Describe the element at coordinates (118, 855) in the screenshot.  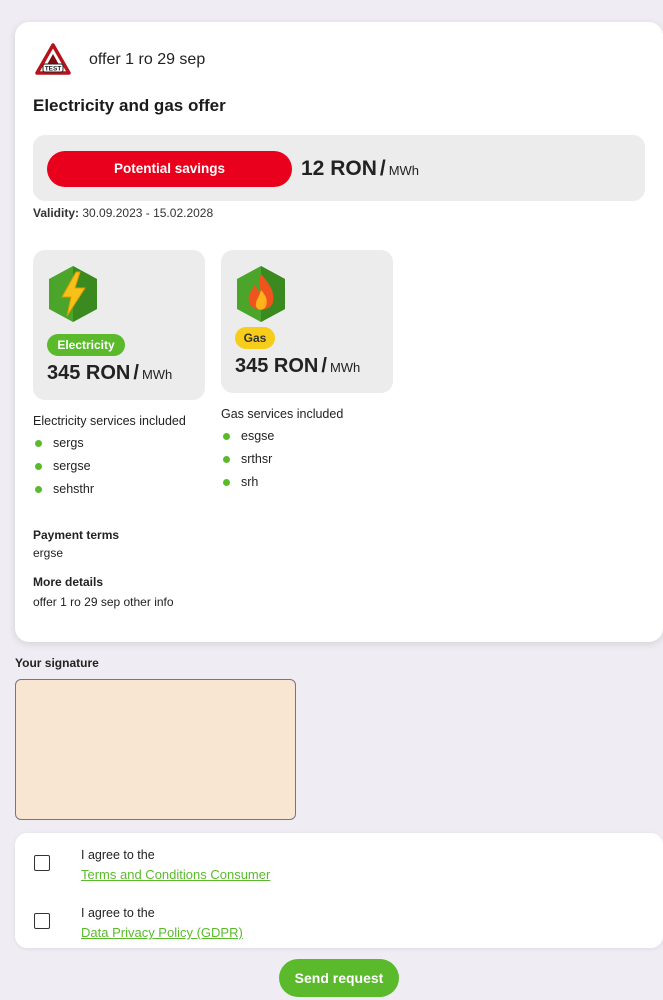
I see `terms-agree-text: I agree to the` at that location.